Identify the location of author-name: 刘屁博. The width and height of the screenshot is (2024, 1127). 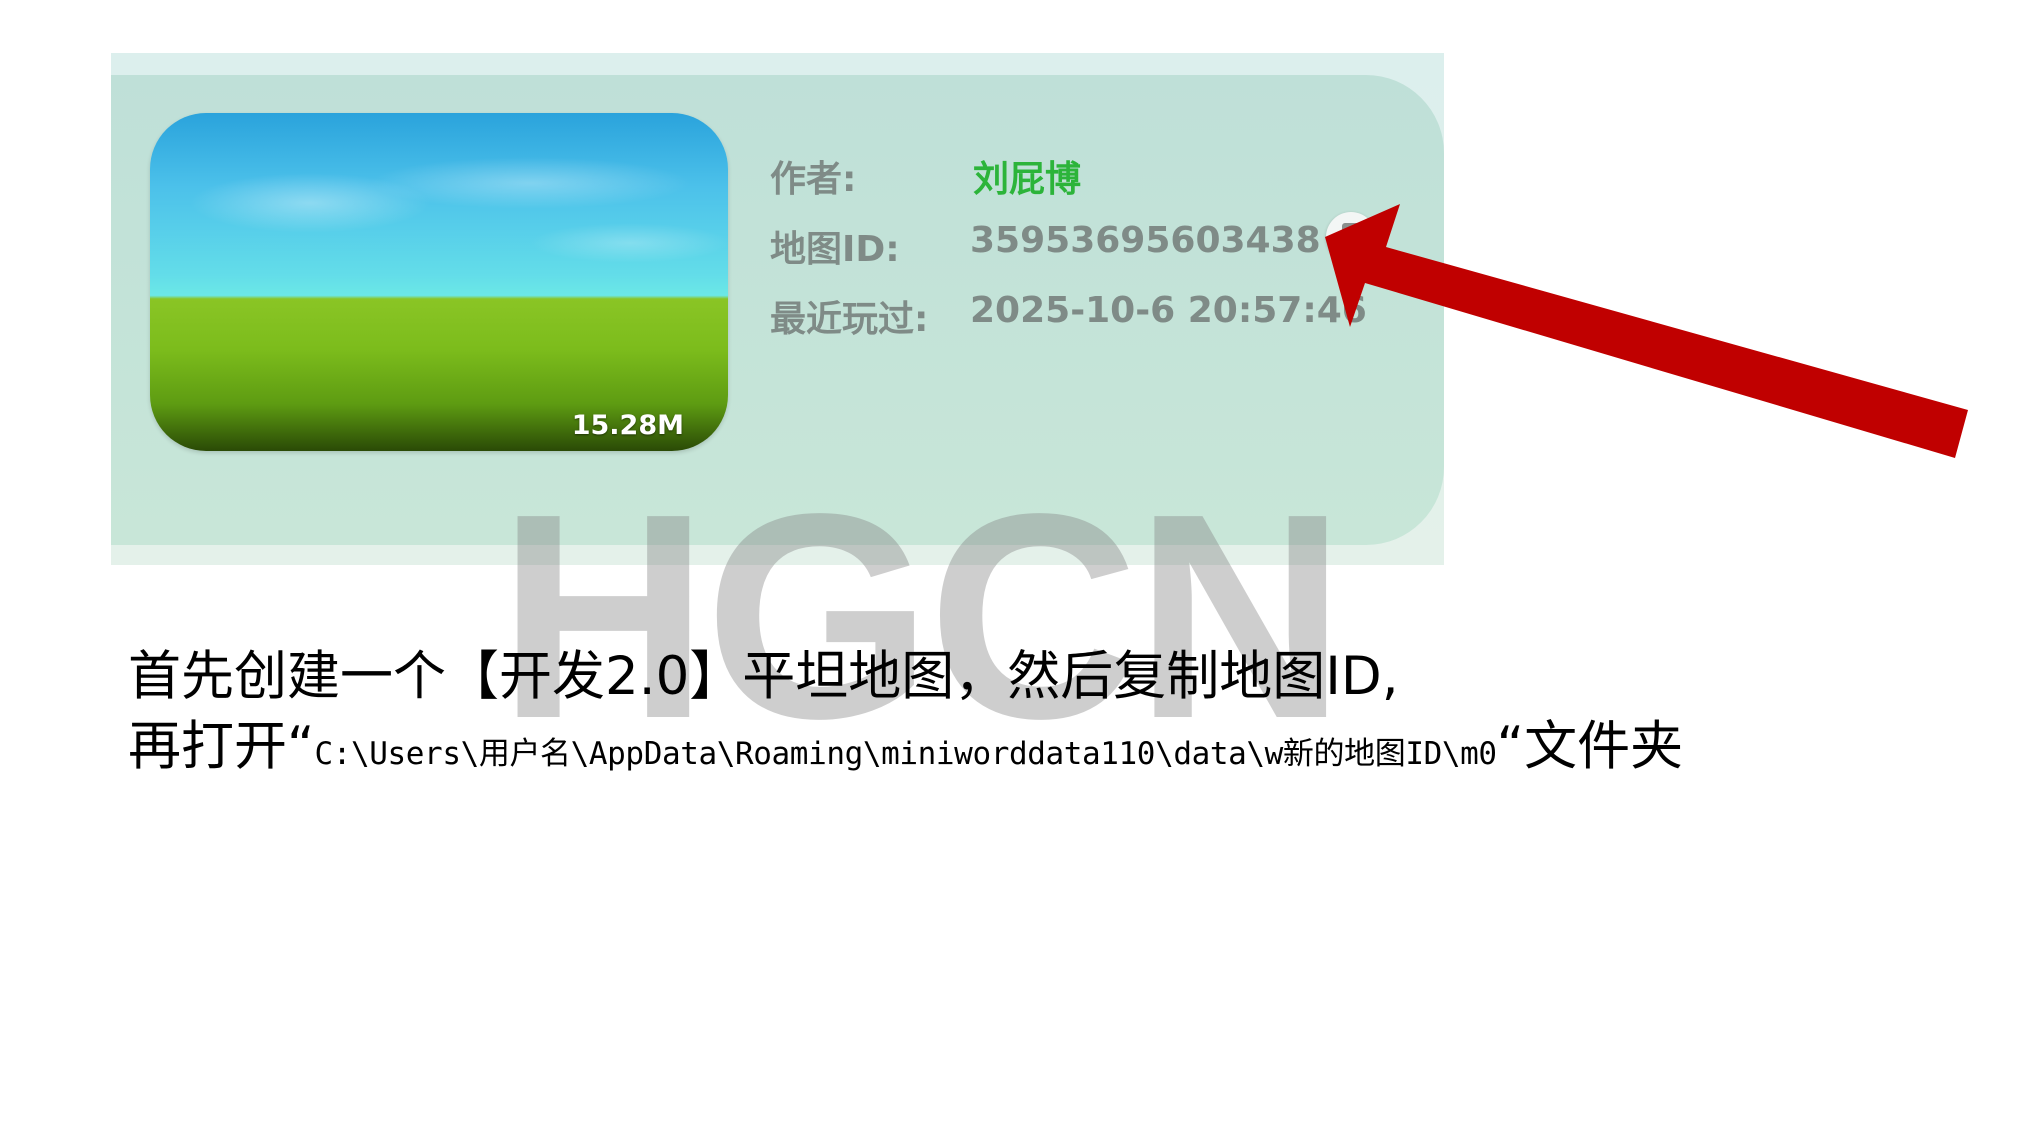
(1027, 179).